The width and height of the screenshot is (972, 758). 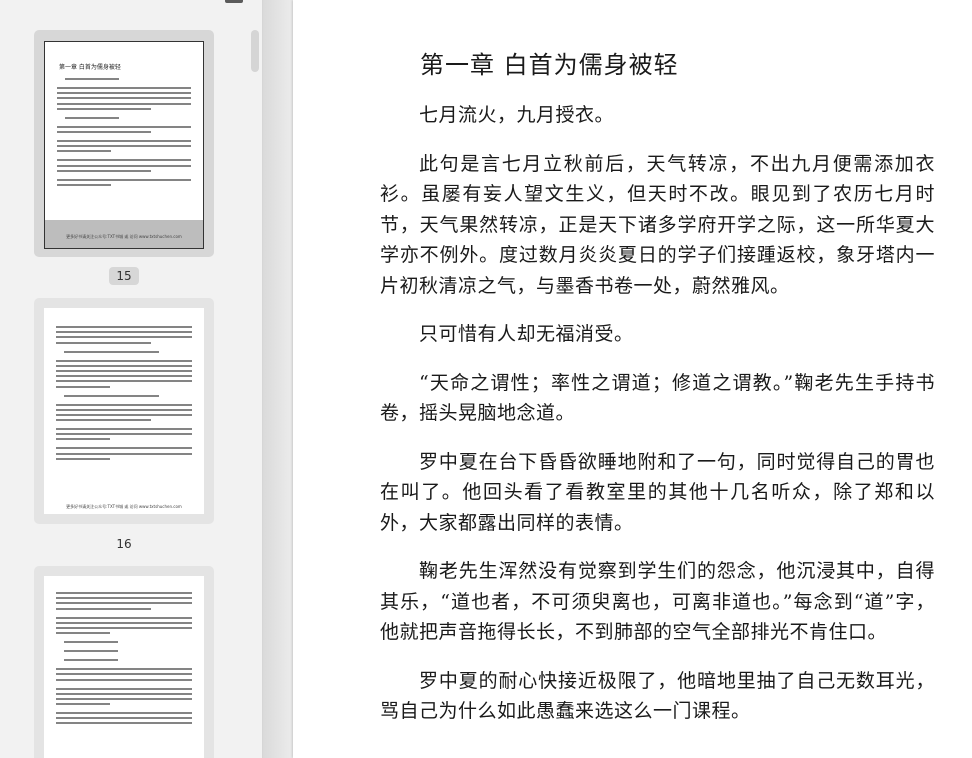 I want to click on page-number-badge: 15, so click(x=124, y=276).